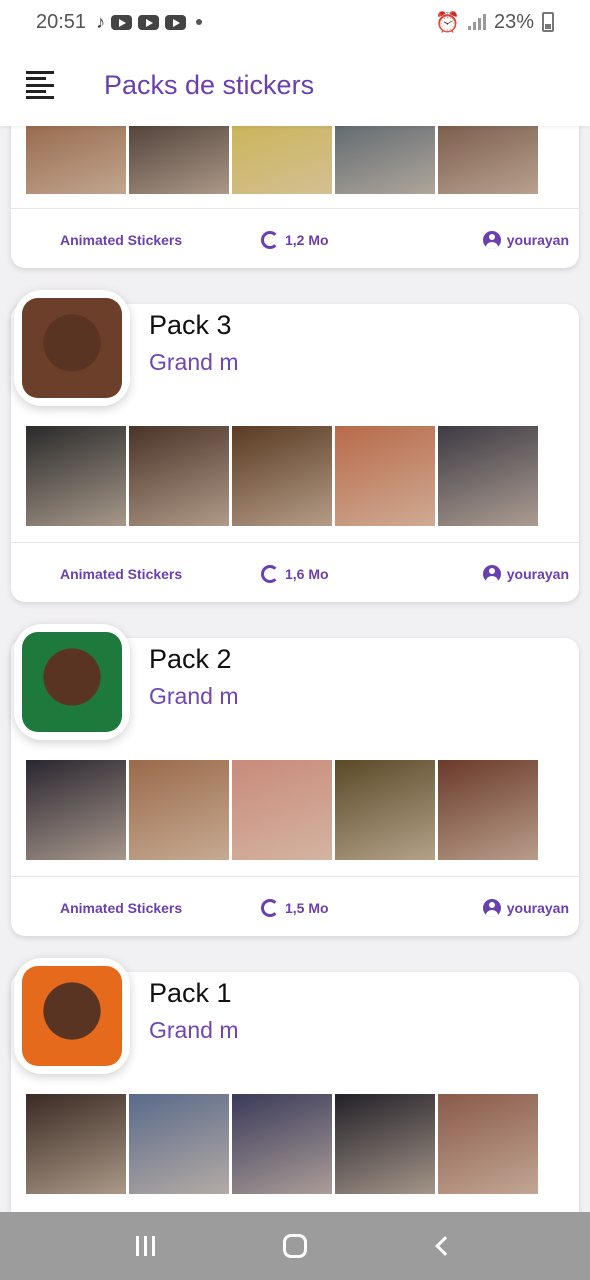 The height and width of the screenshot is (1280, 590). I want to click on pack-size: 1,2 Mo, so click(295, 240).